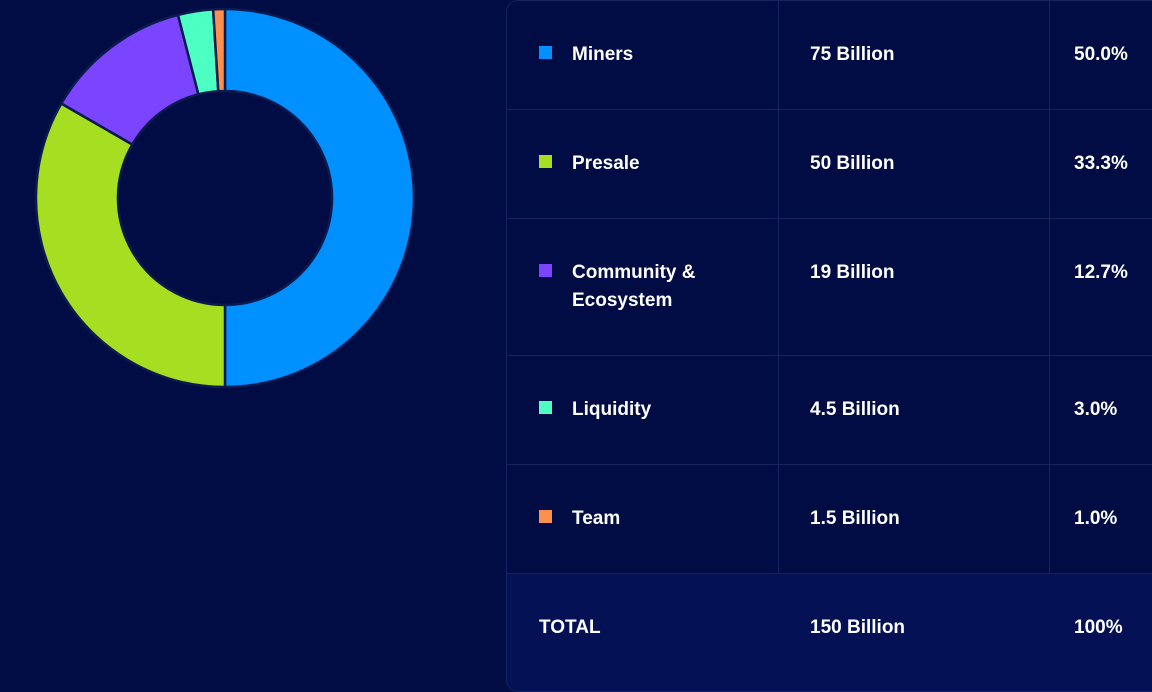 This screenshot has height=692, width=1152. What do you see at coordinates (858, 627) in the screenshot?
I see `total-amount: 150 Billion` at bounding box center [858, 627].